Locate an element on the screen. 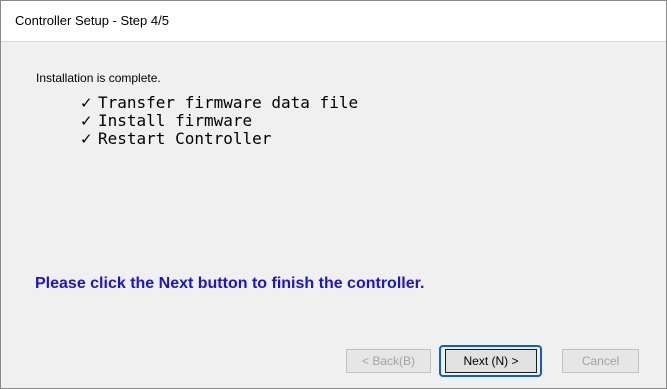  step-item-install: ✓ Install firmware is located at coordinates (219, 121).